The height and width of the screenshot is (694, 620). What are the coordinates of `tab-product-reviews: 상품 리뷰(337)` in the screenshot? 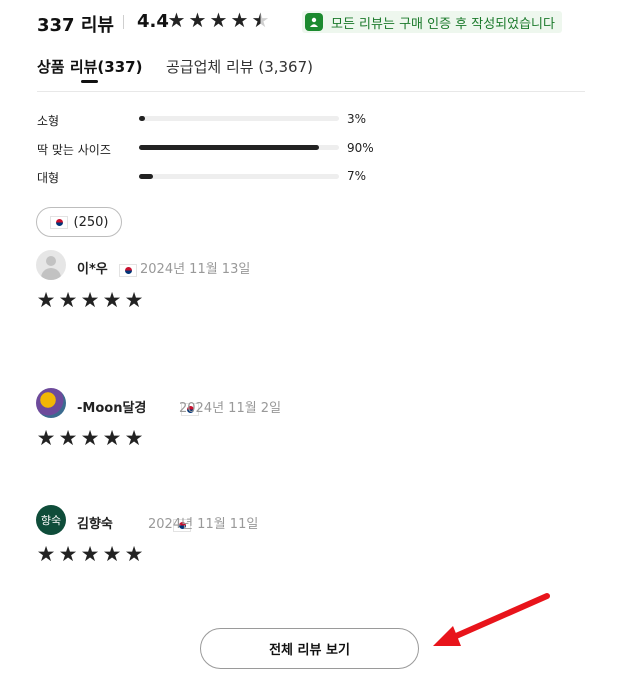 It's located at (89, 66).